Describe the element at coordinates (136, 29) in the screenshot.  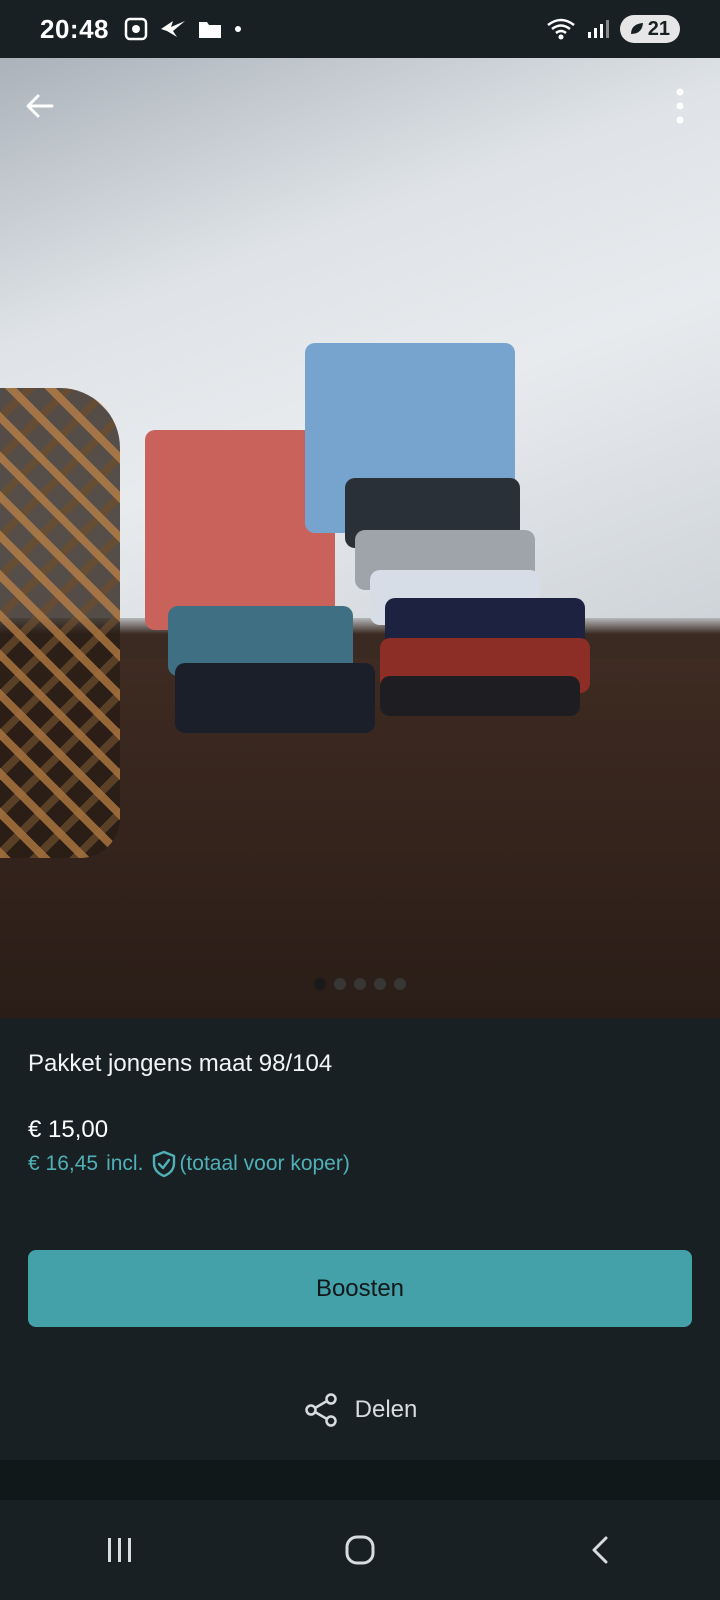
I see `screenshot-icon` at that location.